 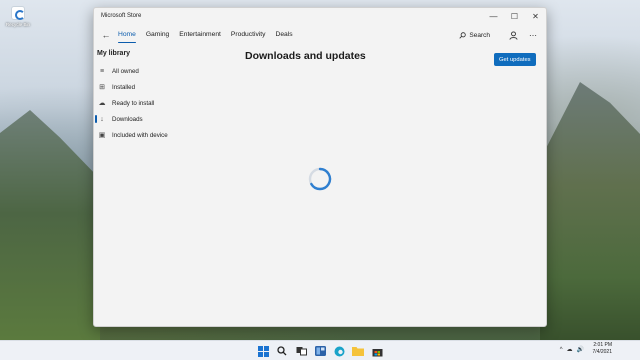 I want to click on chevron-up-icon: ^, so click(x=561, y=350).